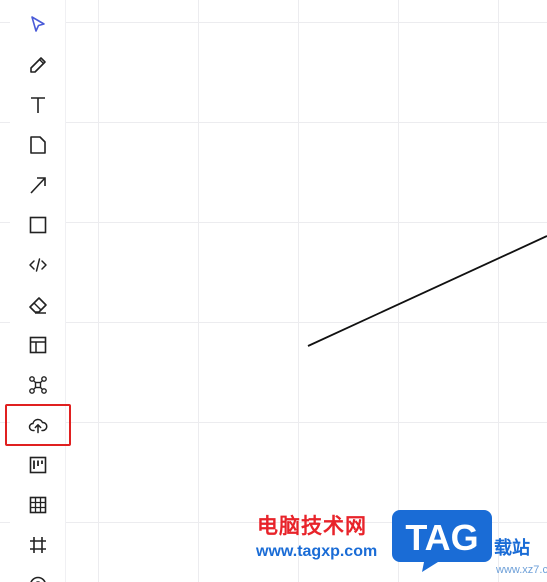 The height and width of the screenshot is (582, 547). I want to click on note-tool-button, so click(38, 145).